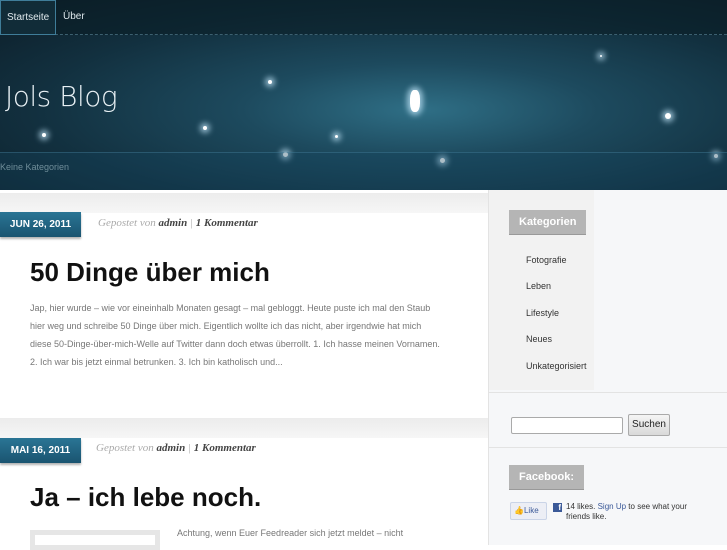 This screenshot has width=727, height=550. What do you see at coordinates (581, 506) in the screenshot?
I see `likes-count: 14 likes.` at bounding box center [581, 506].